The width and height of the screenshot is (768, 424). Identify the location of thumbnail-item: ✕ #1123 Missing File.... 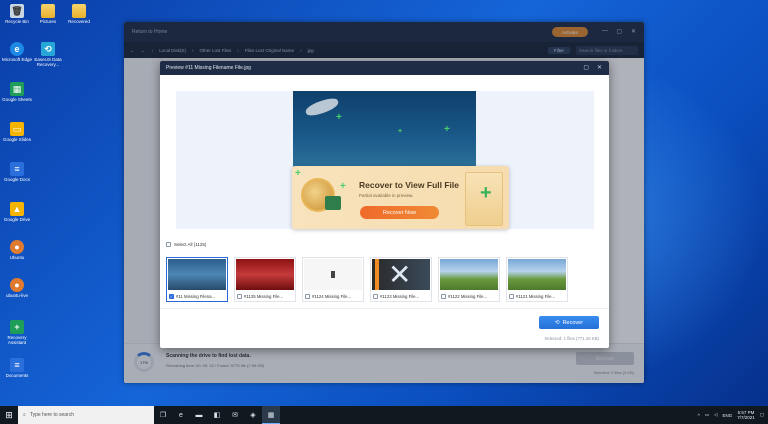
(401, 279).